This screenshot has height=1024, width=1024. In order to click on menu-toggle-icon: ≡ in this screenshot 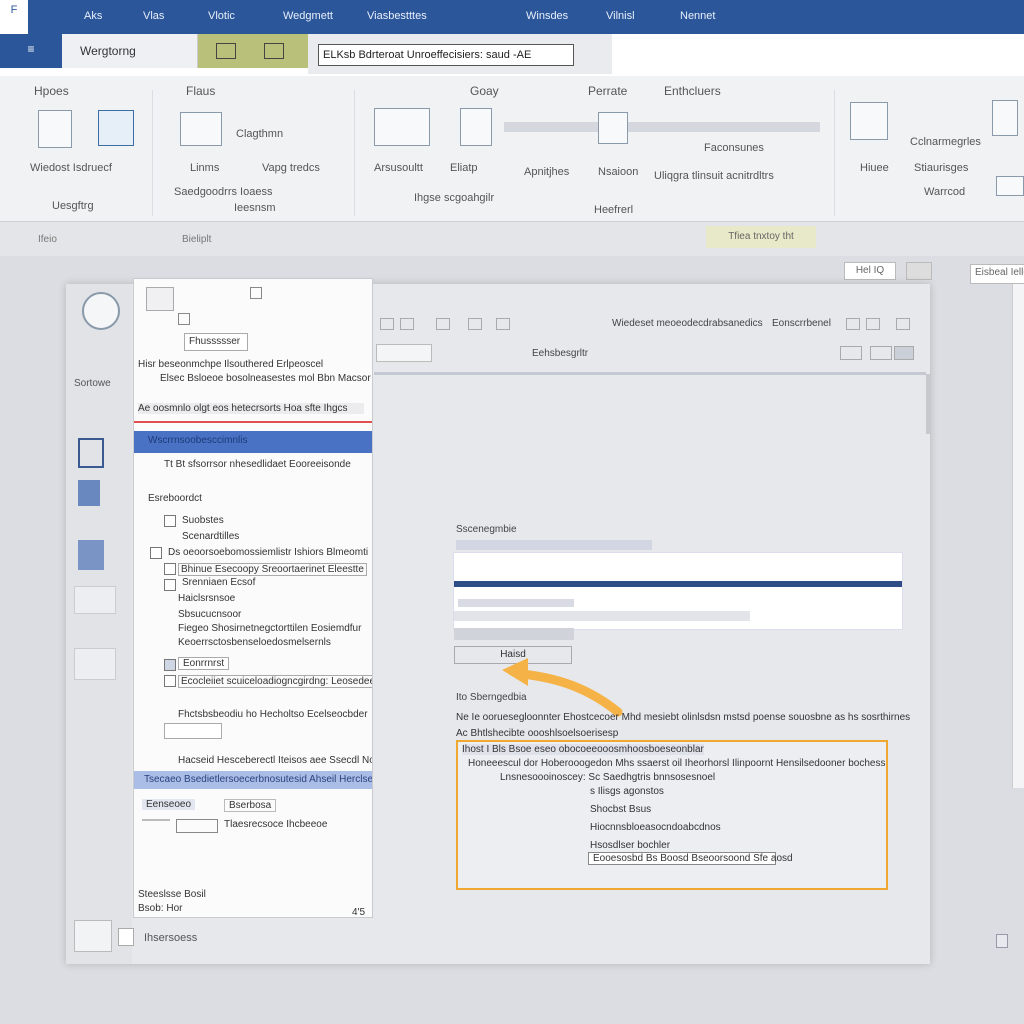, I will do `click(31, 51)`.